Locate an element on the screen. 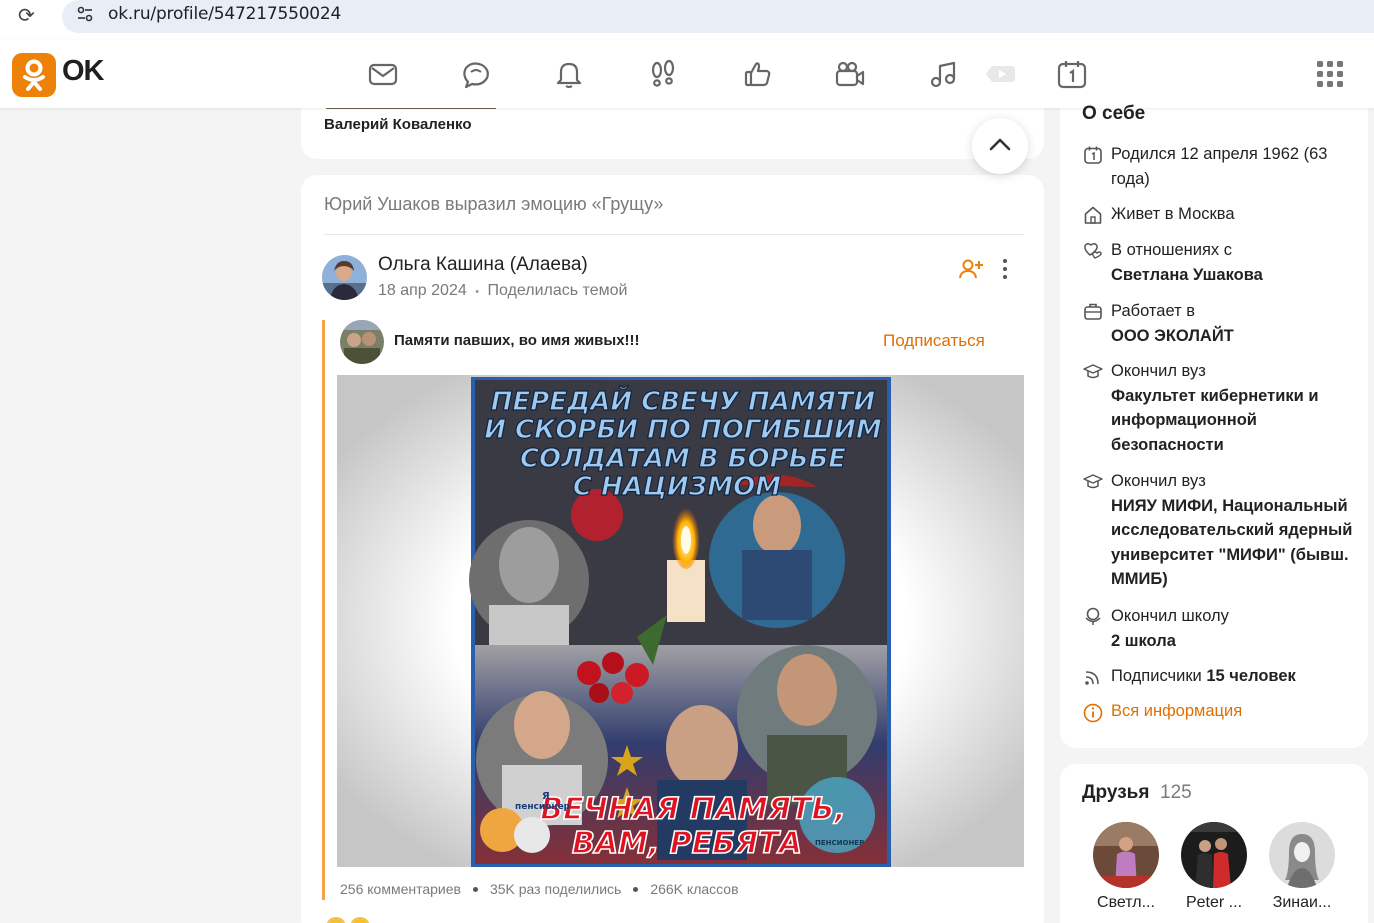 The width and height of the screenshot is (1374, 923). badge-small-text: Я is located at coordinates (546, 796).